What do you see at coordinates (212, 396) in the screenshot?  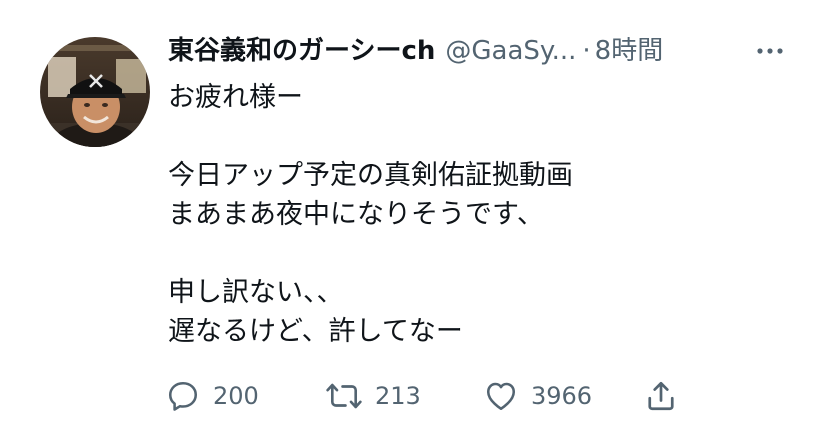 I see `reply-button: 200` at bounding box center [212, 396].